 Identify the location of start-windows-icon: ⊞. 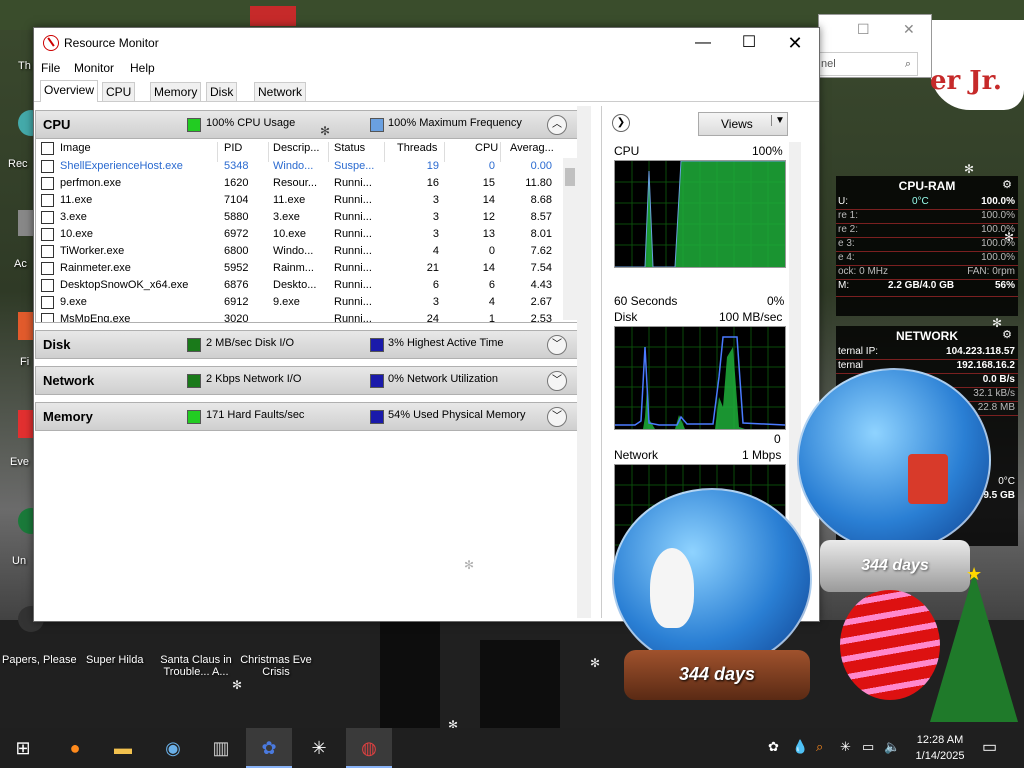
(23, 748).